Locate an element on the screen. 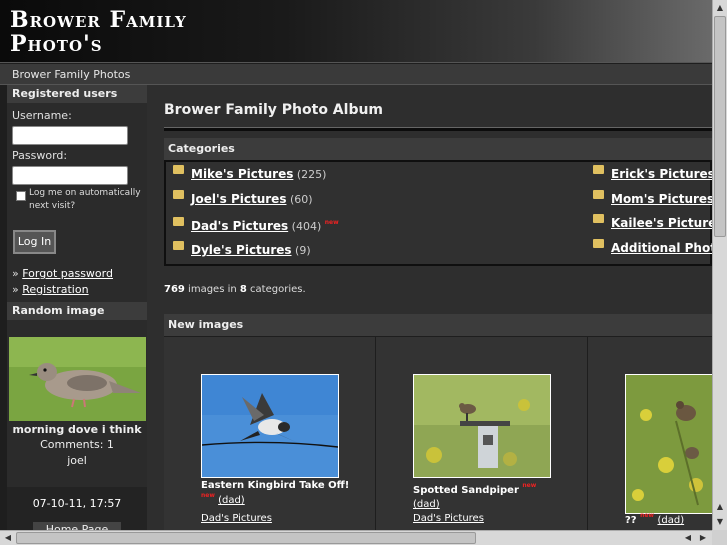 The image size is (727, 545). category-item: Mike's Pictures (225) is located at coordinates (250, 173).